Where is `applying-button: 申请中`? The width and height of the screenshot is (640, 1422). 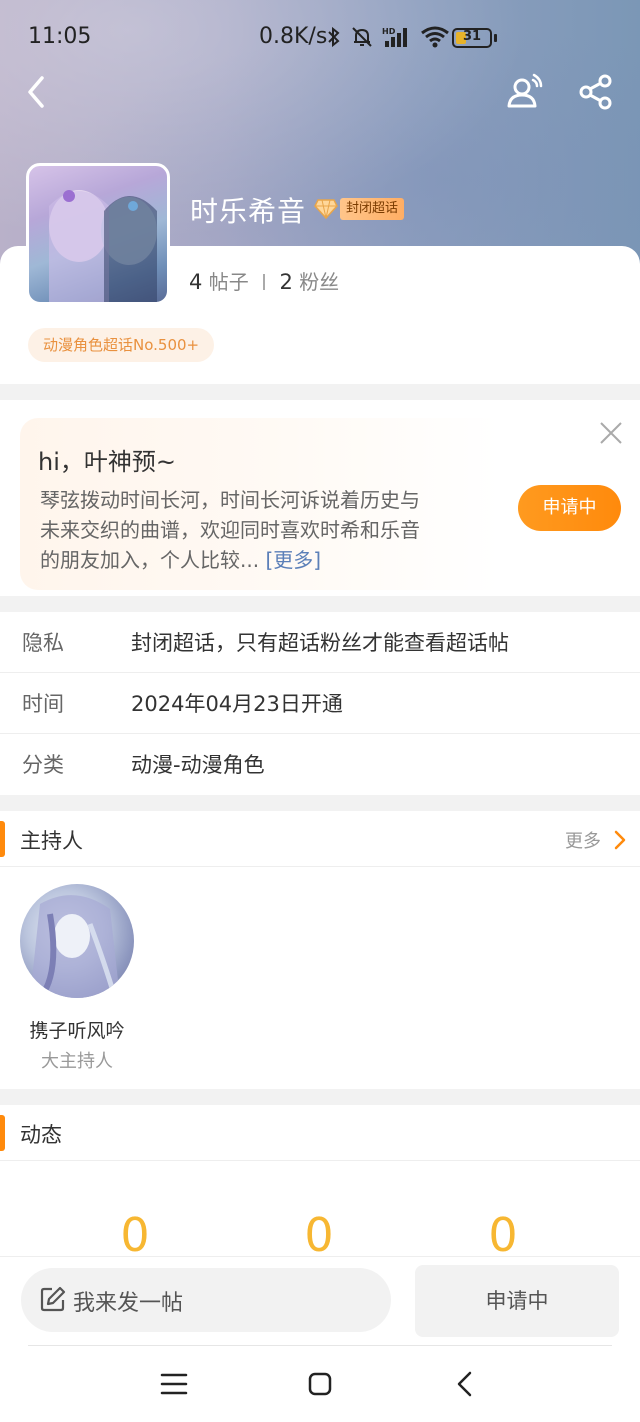
applying-button: 申请中 is located at coordinates (517, 1301).